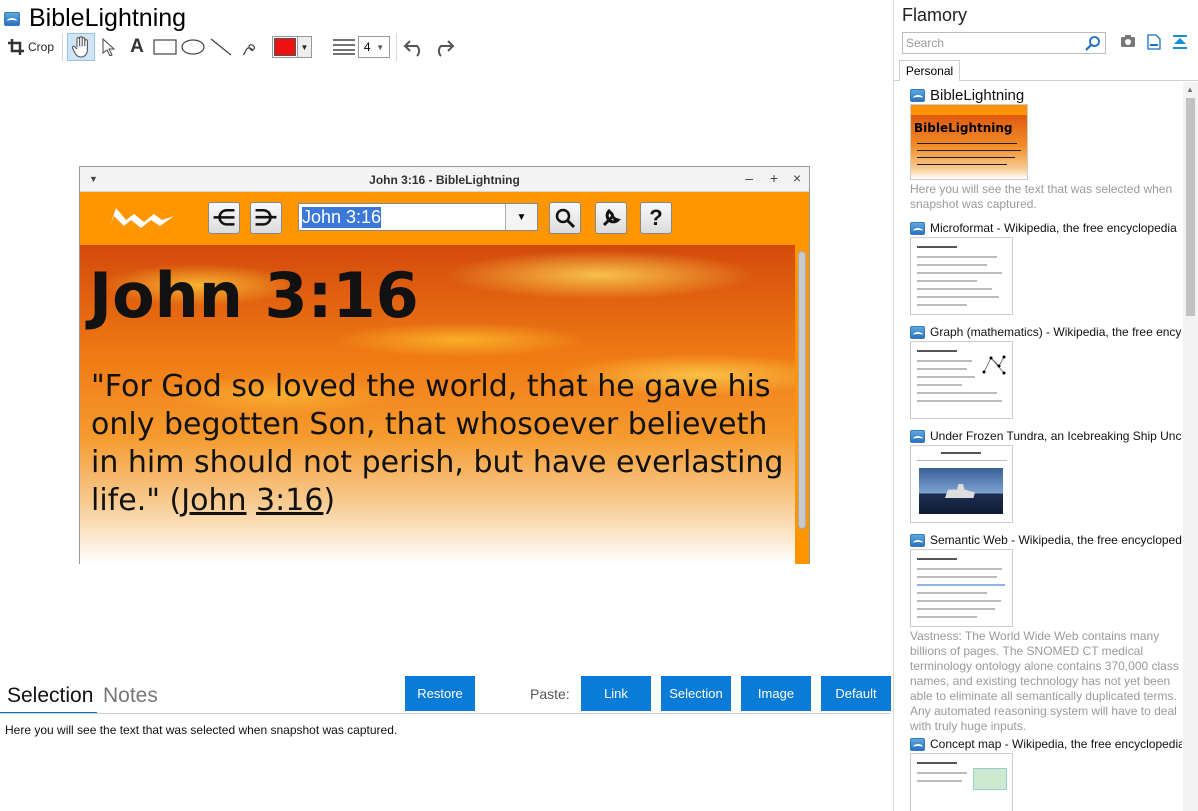  What do you see at coordinates (977, 95) in the screenshot?
I see `list-item-title: BibleLightning` at bounding box center [977, 95].